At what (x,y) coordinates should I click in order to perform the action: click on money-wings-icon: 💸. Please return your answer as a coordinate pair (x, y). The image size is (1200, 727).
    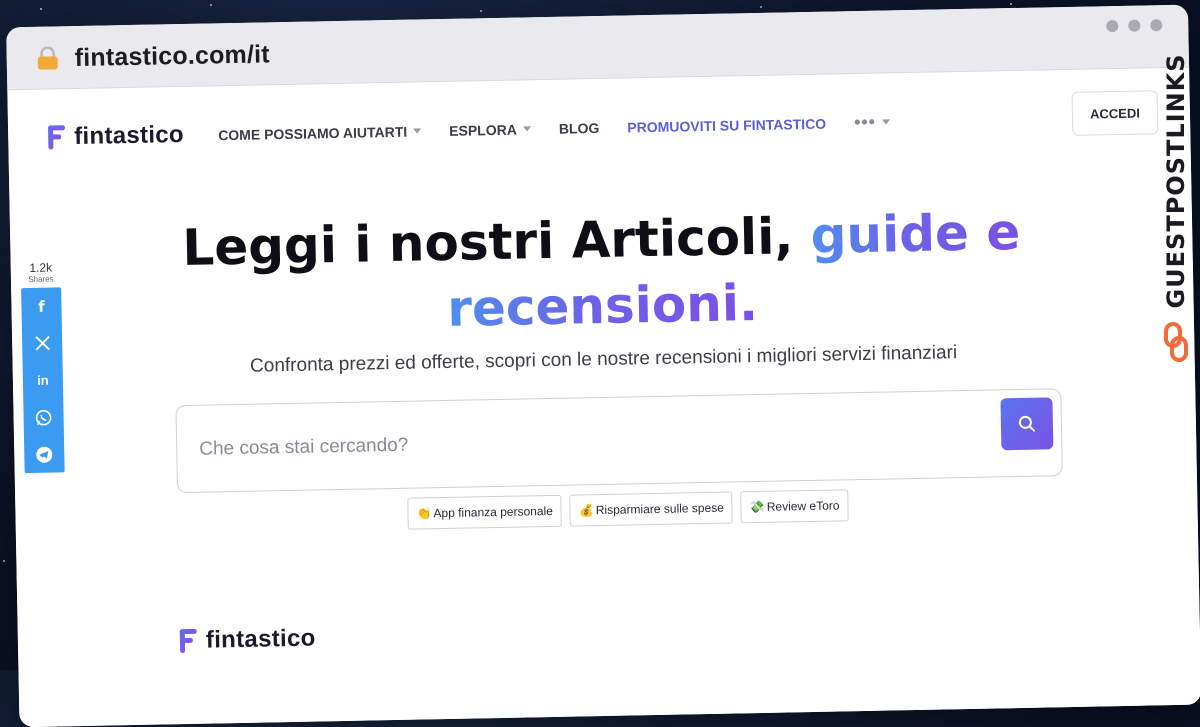
    Looking at the image, I should click on (757, 507).